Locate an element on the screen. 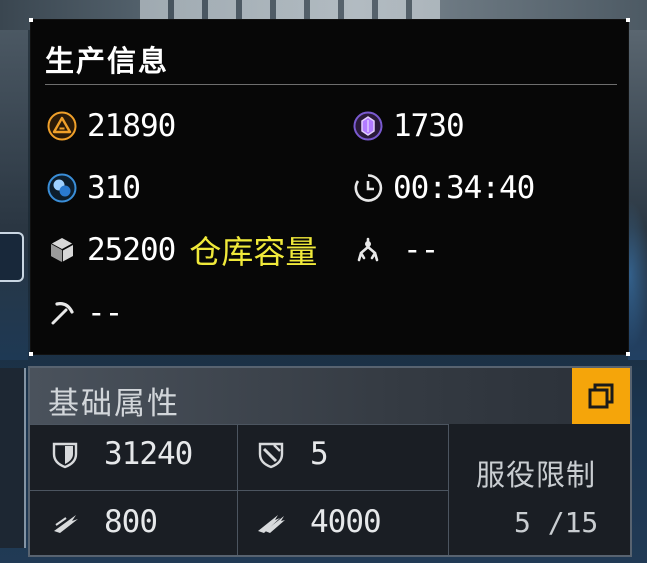 Image resolution: width=647 pixels, height=563 pixels. stat-value: 310 is located at coordinates (114, 188).